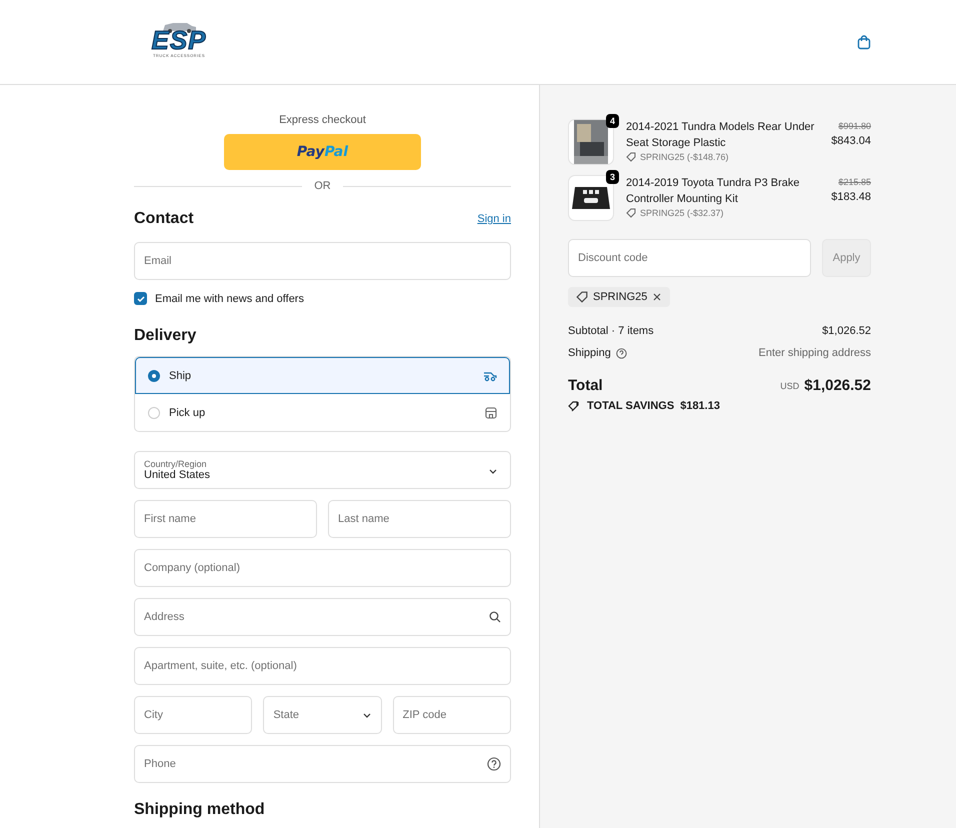 The height and width of the screenshot is (828, 956). I want to click on total-savings-value: $181.13, so click(700, 406).